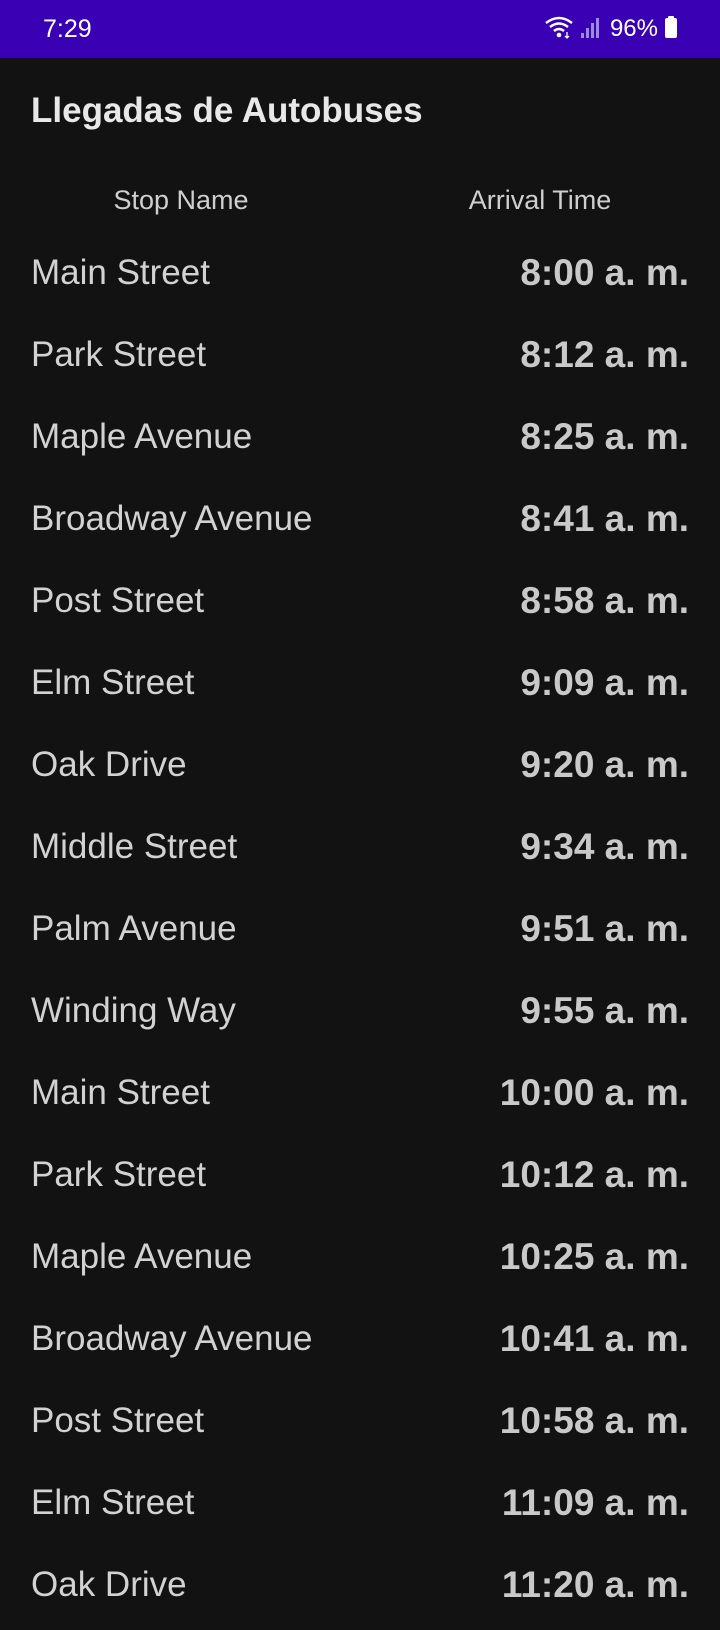 This screenshot has height=1630, width=720. Describe the element at coordinates (360, 1097) in the screenshot. I see `list-item: Main Street 10:00 a. m.` at that location.